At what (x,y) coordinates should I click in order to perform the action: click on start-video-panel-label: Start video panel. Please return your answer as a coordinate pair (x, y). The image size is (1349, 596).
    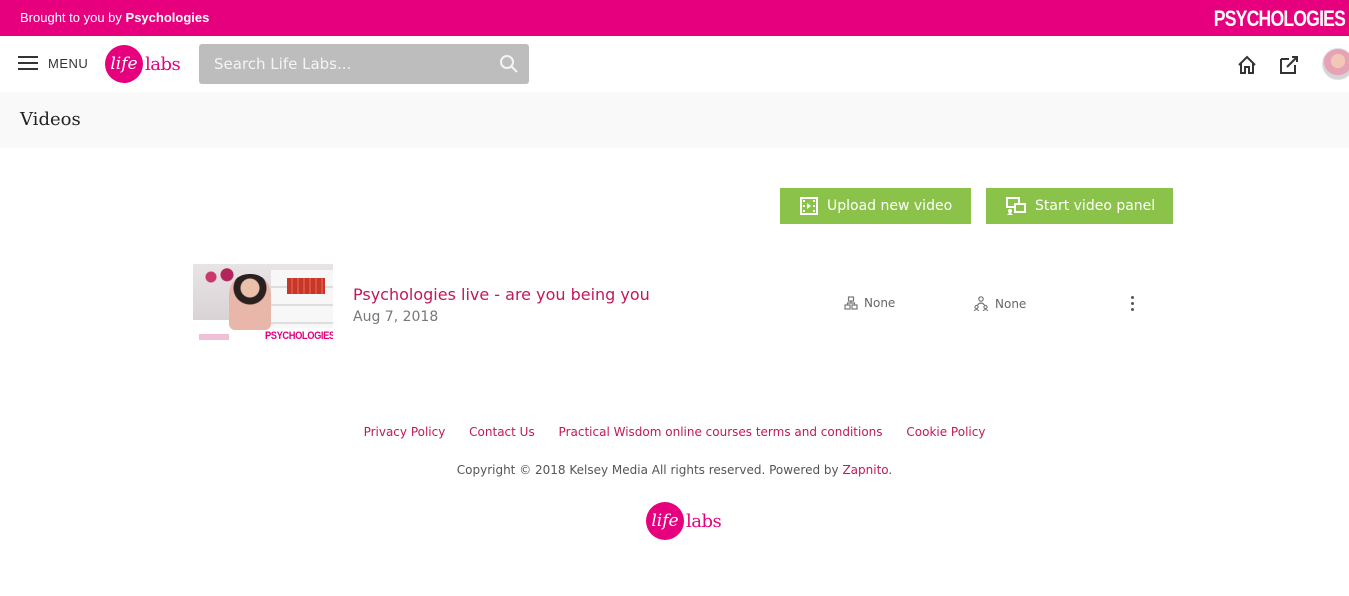
    Looking at the image, I should click on (1095, 206).